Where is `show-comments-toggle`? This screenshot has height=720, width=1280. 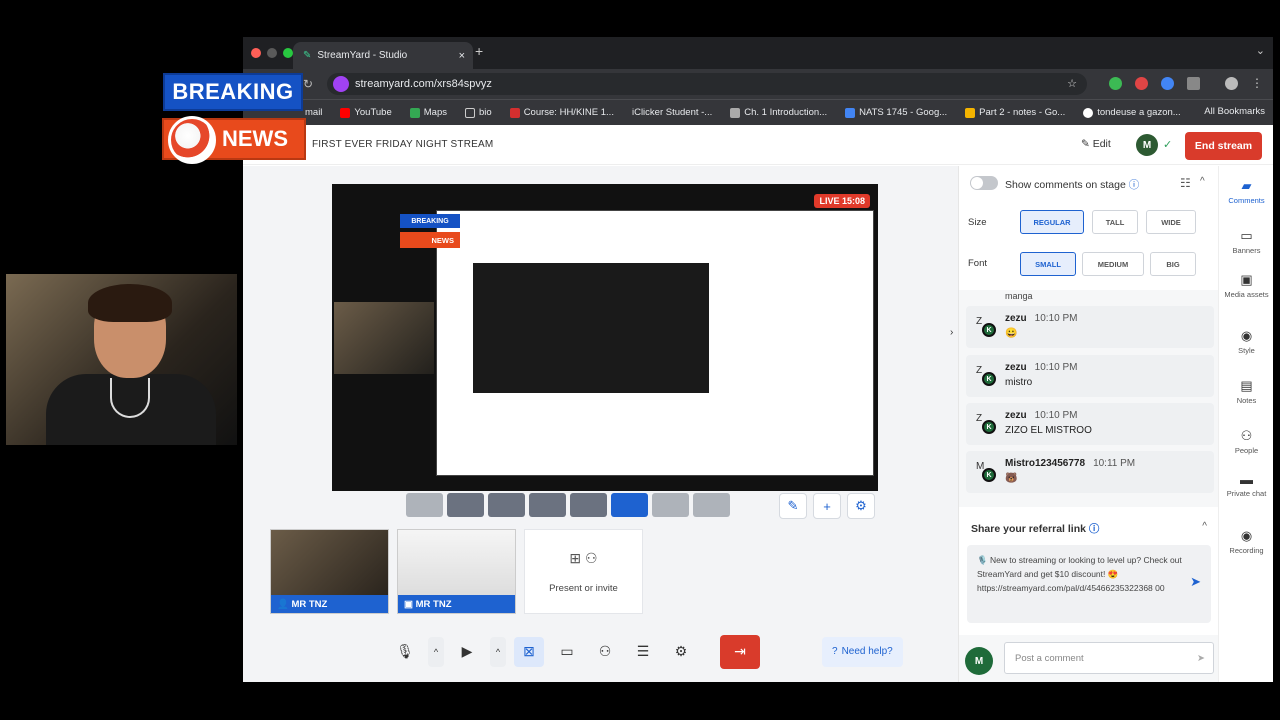
show-comments-toggle is located at coordinates (984, 183).